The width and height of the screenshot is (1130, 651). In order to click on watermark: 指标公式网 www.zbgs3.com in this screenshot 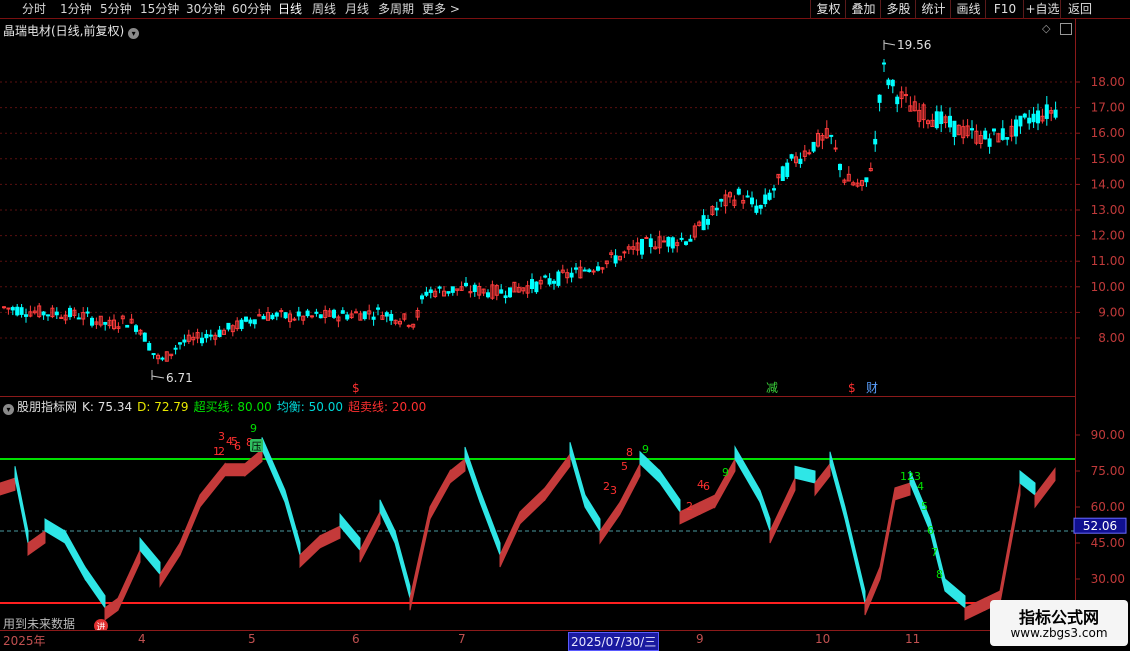, I will do `click(1059, 623)`.